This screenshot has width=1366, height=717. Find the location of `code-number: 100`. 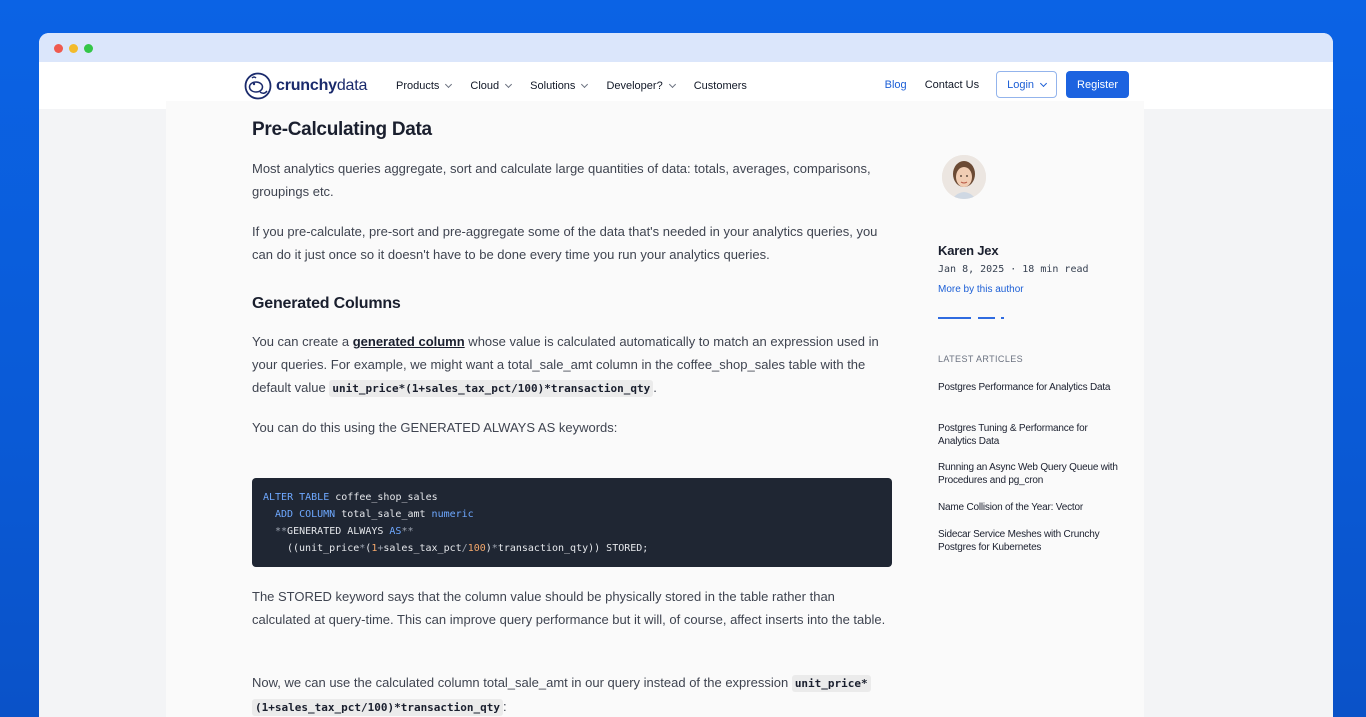

code-number: 100 is located at coordinates (476, 548).